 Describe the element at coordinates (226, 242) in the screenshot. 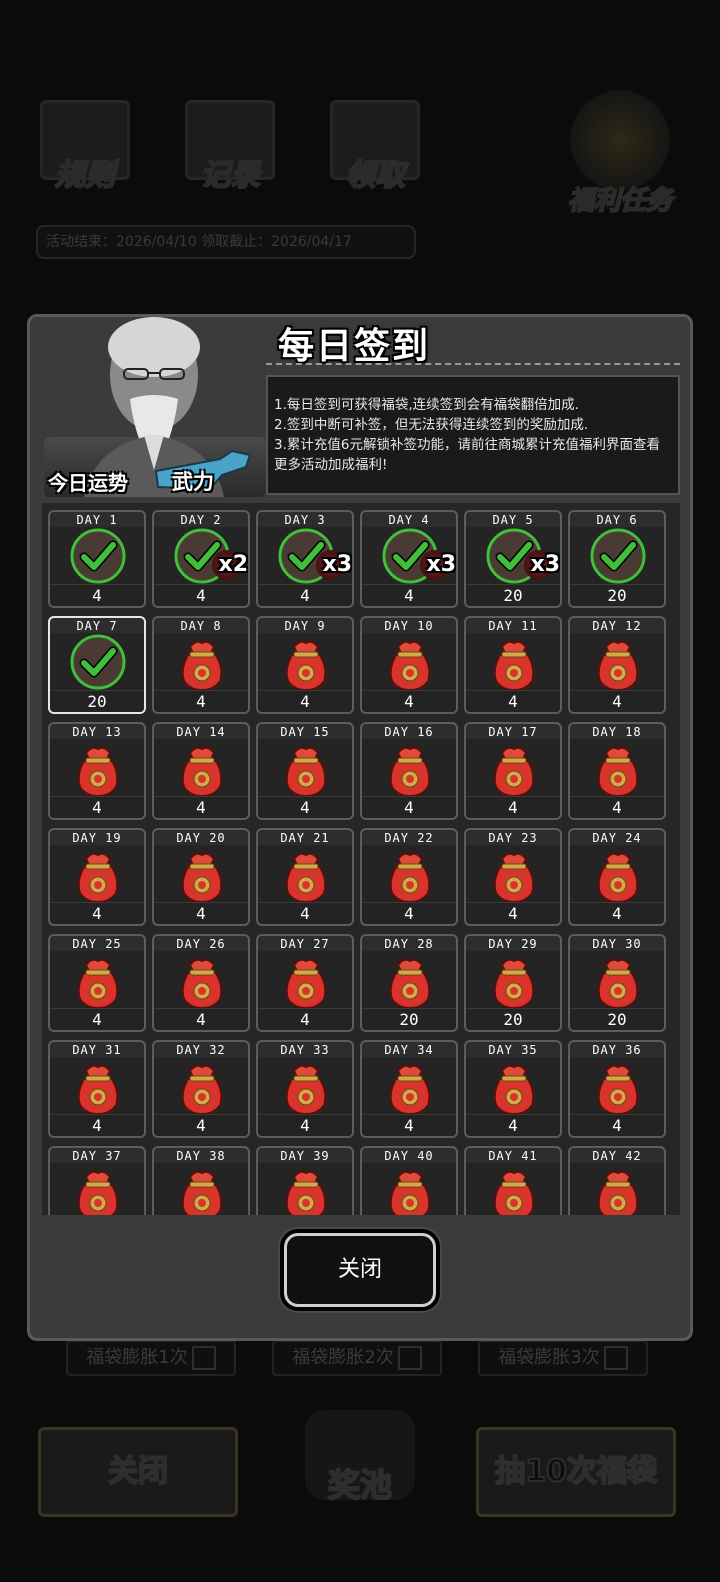

I see `event-dates: 活动结束：2026/04/10 领取截止：2026/04/17` at that location.